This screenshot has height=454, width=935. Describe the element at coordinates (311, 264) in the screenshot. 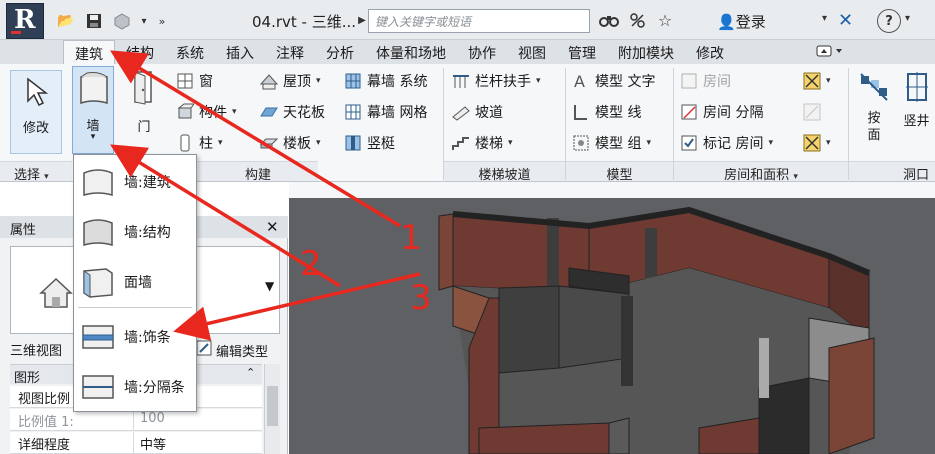

I see `annotation-number-2: 2` at that location.